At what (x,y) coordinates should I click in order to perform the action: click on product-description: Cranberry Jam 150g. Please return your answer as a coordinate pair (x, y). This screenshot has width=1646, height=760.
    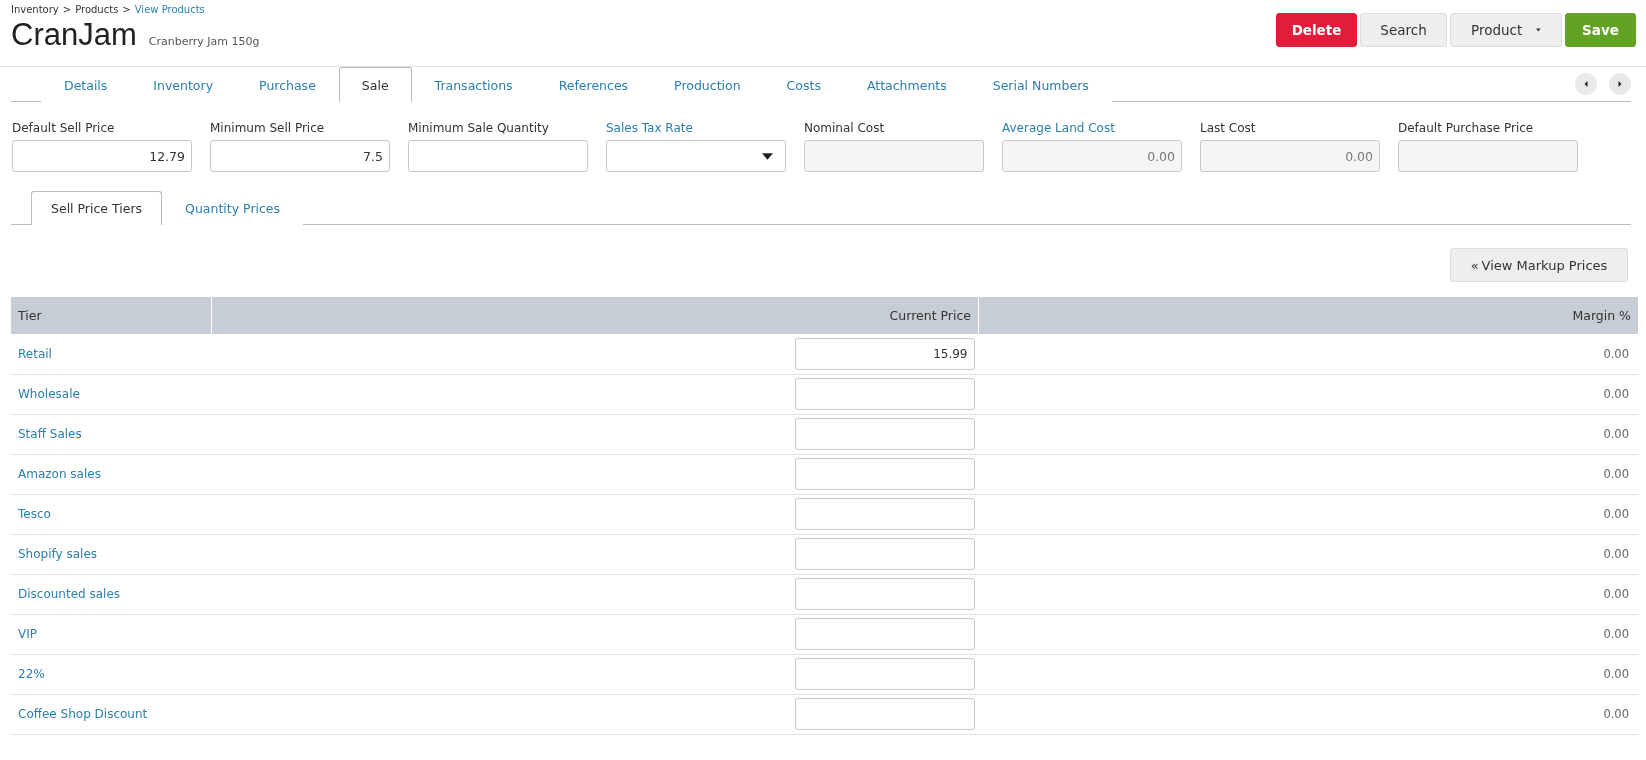
    Looking at the image, I should click on (204, 41).